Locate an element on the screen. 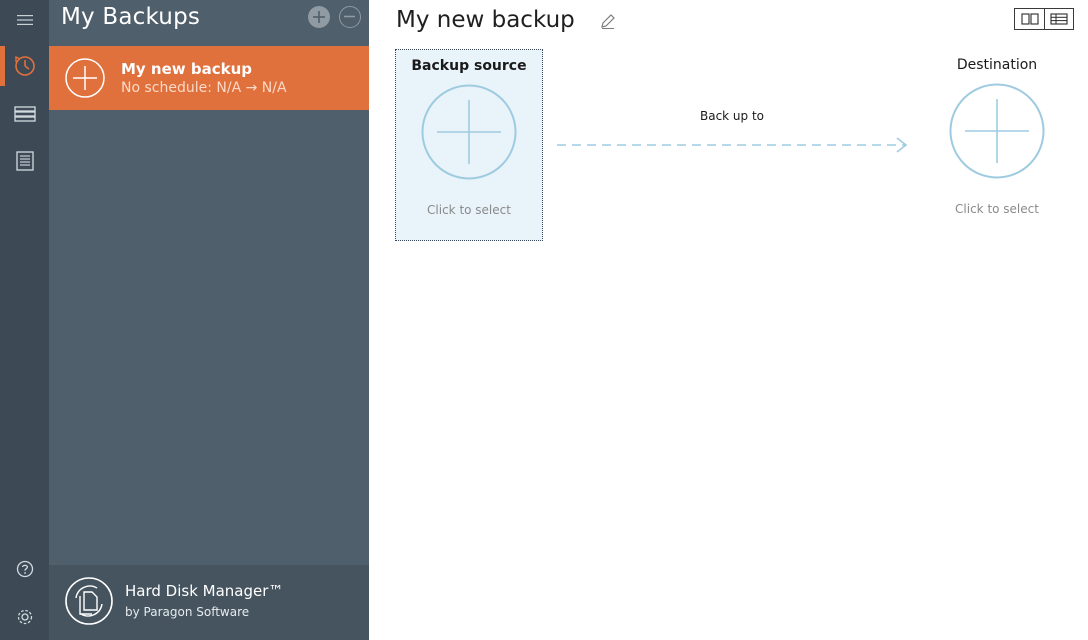 The height and width of the screenshot is (640, 1088). plus-icon is located at coordinates (319, 17).